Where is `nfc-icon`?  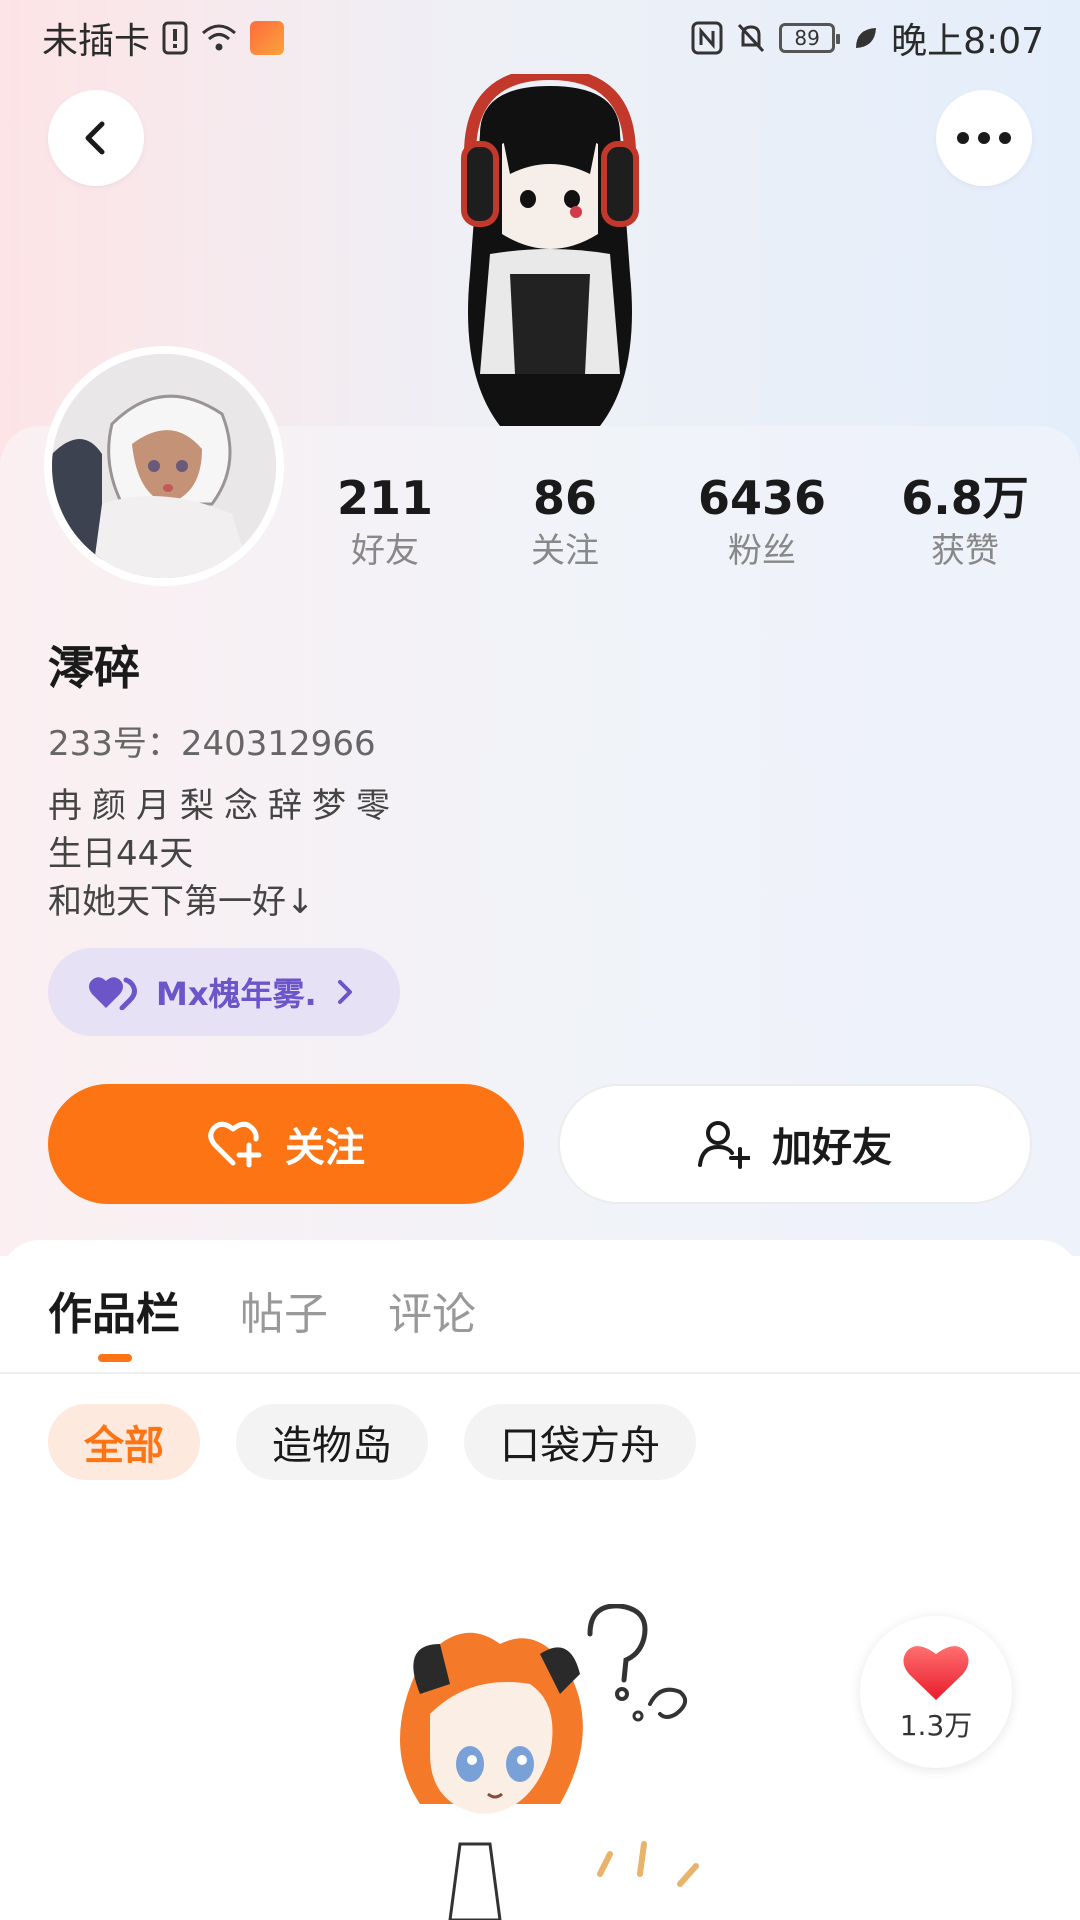 nfc-icon is located at coordinates (707, 38).